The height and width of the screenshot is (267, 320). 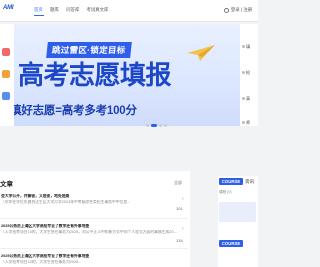 What do you see at coordinates (89, 50) in the screenshot?
I see `banner-tag: 跳过雷区·锁定目标` at bounding box center [89, 50].